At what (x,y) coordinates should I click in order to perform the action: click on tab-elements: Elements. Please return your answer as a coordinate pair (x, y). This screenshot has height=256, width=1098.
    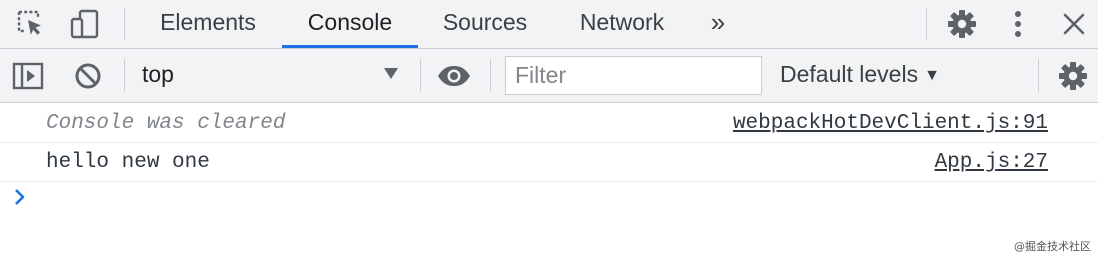
    Looking at the image, I should click on (208, 24).